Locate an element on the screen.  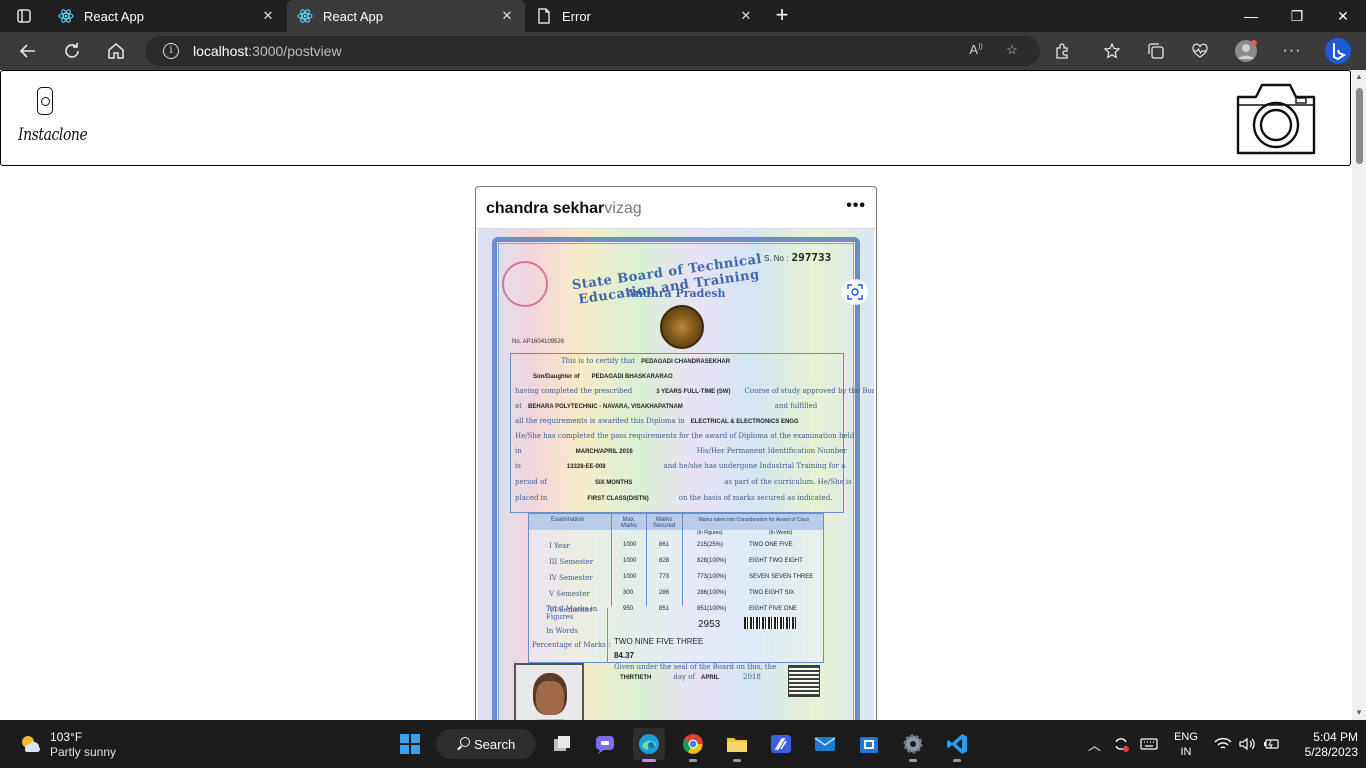
mail-button is located at coordinates (825, 744).